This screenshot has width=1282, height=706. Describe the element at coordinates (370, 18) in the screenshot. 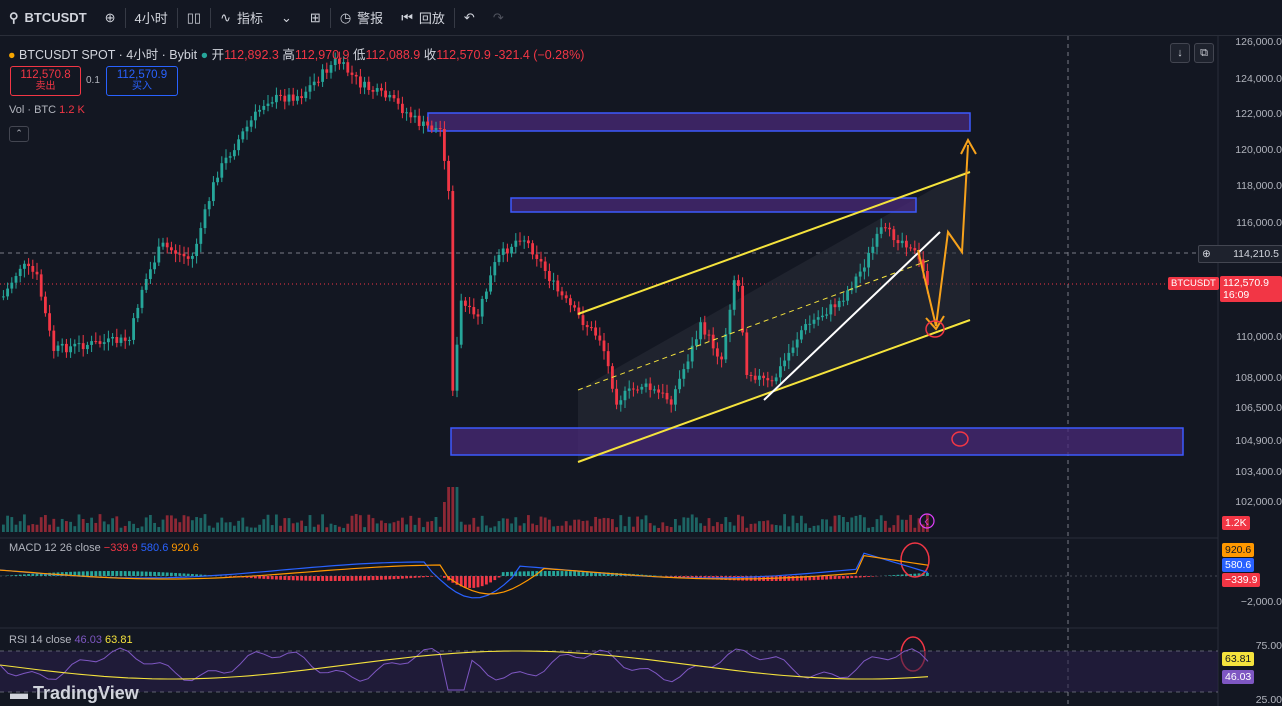

I see `alert-label: 警报` at that location.